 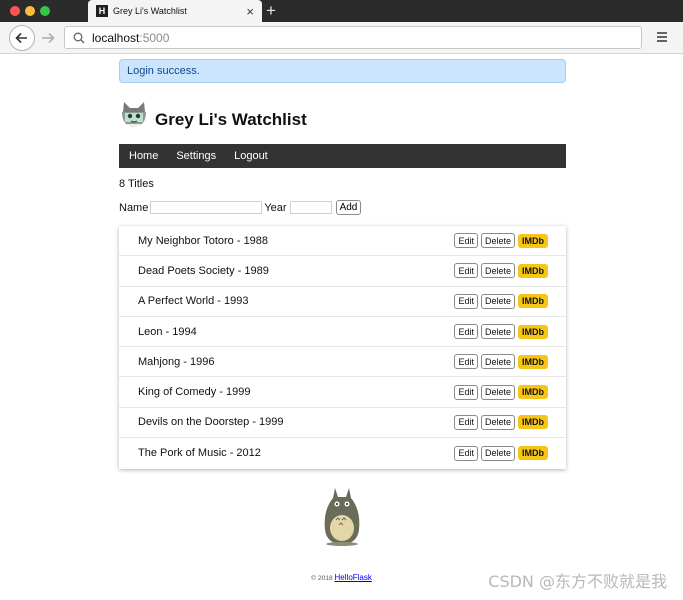 I want to click on url-port: :5000, so click(x=154, y=37).